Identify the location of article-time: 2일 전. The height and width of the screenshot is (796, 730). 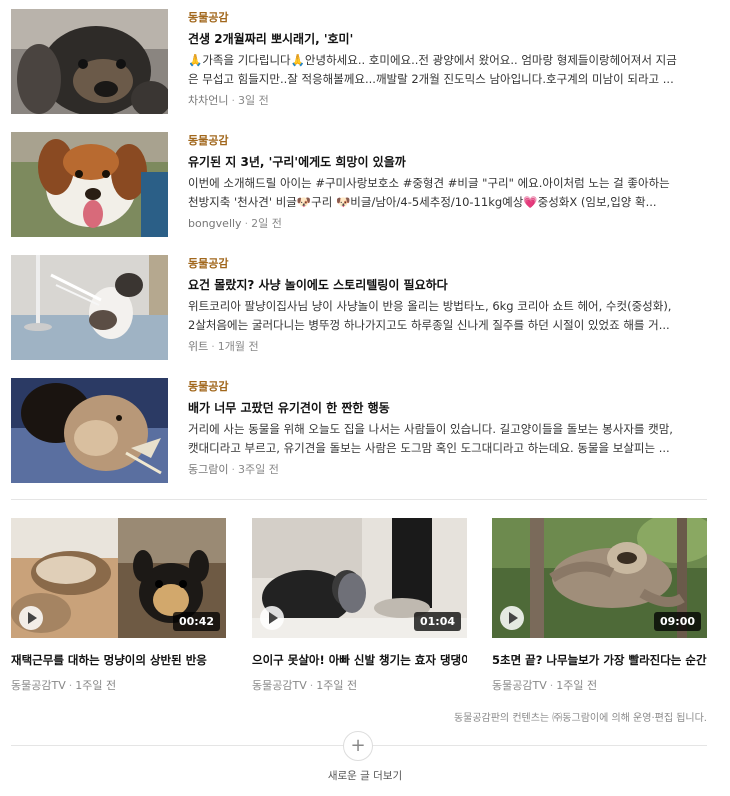
(266, 223).